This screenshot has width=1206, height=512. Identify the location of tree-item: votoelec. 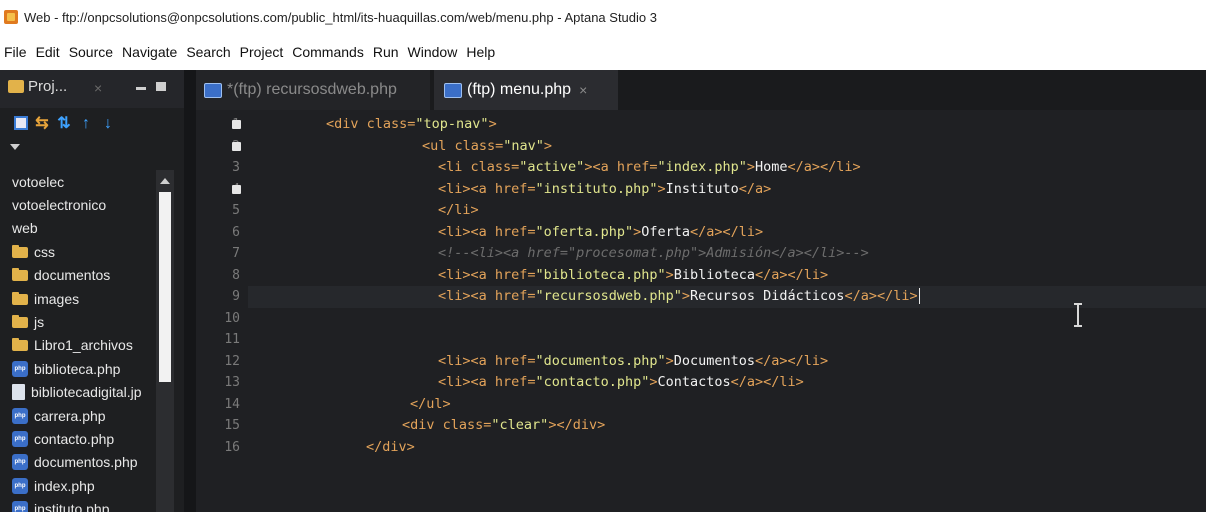
(84, 181).